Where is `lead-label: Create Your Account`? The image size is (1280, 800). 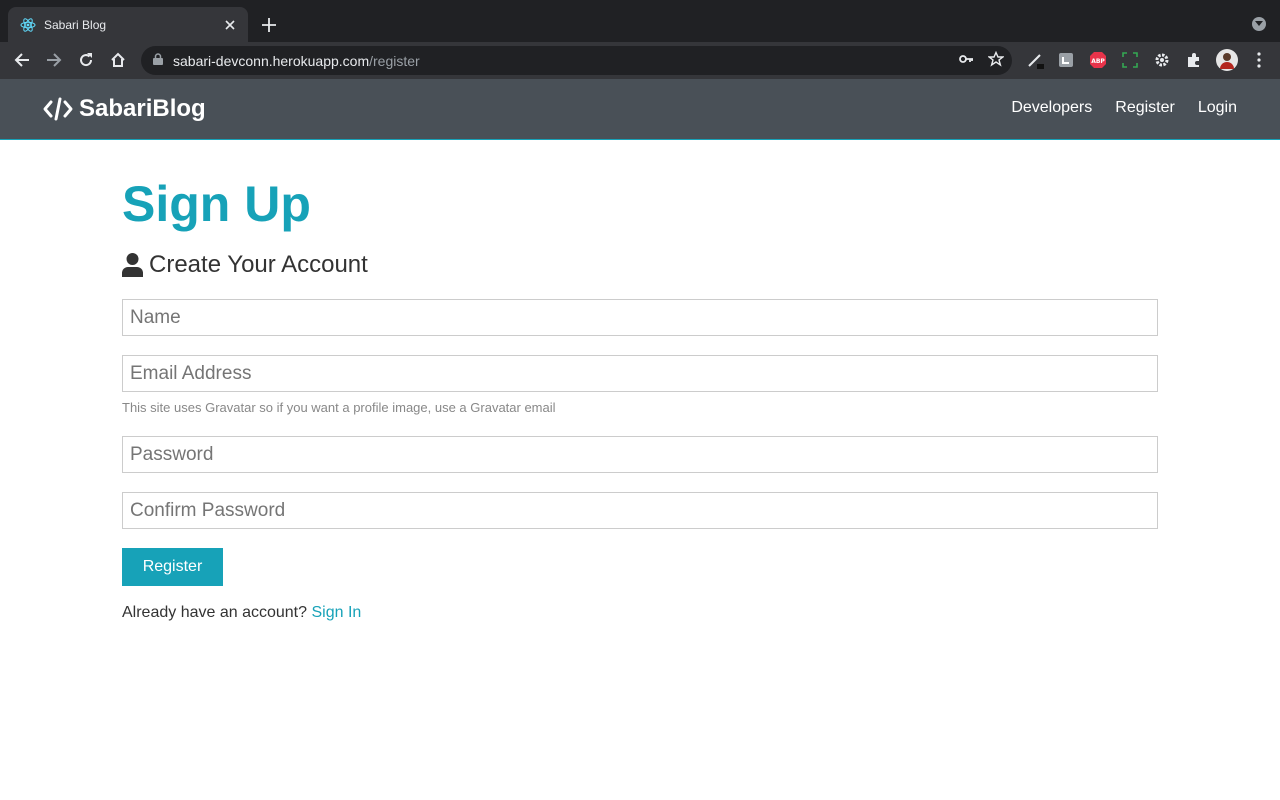 lead-label: Create Your Account is located at coordinates (258, 264).